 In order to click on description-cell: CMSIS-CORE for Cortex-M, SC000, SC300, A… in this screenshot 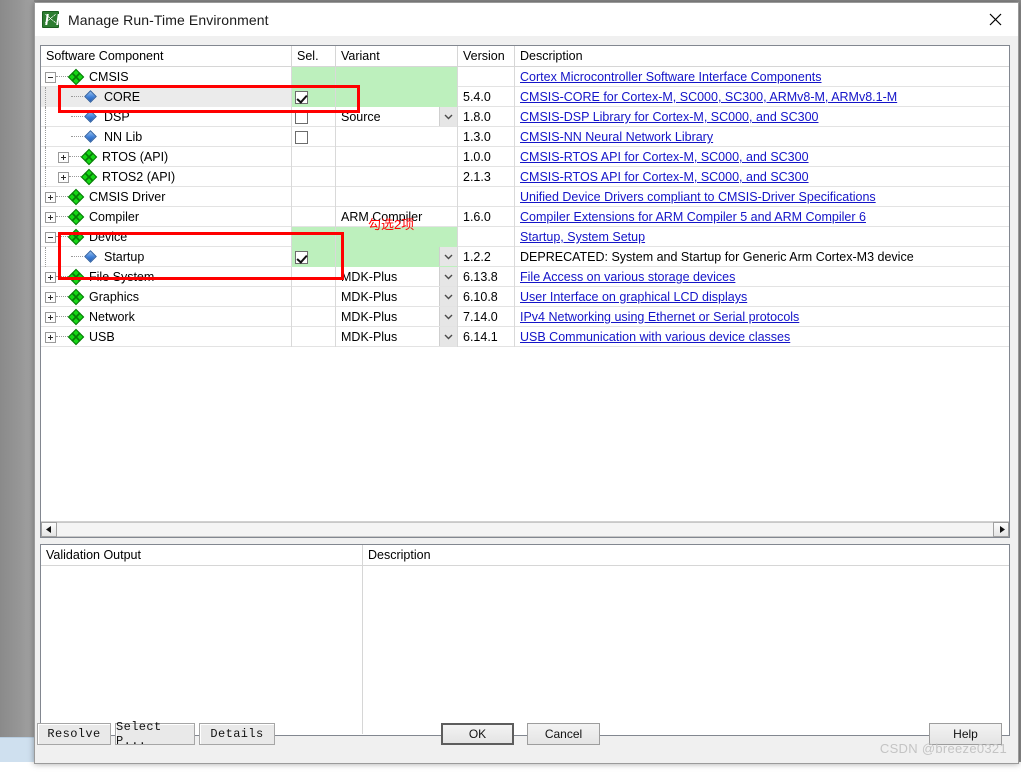, I will do `click(762, 97)`.